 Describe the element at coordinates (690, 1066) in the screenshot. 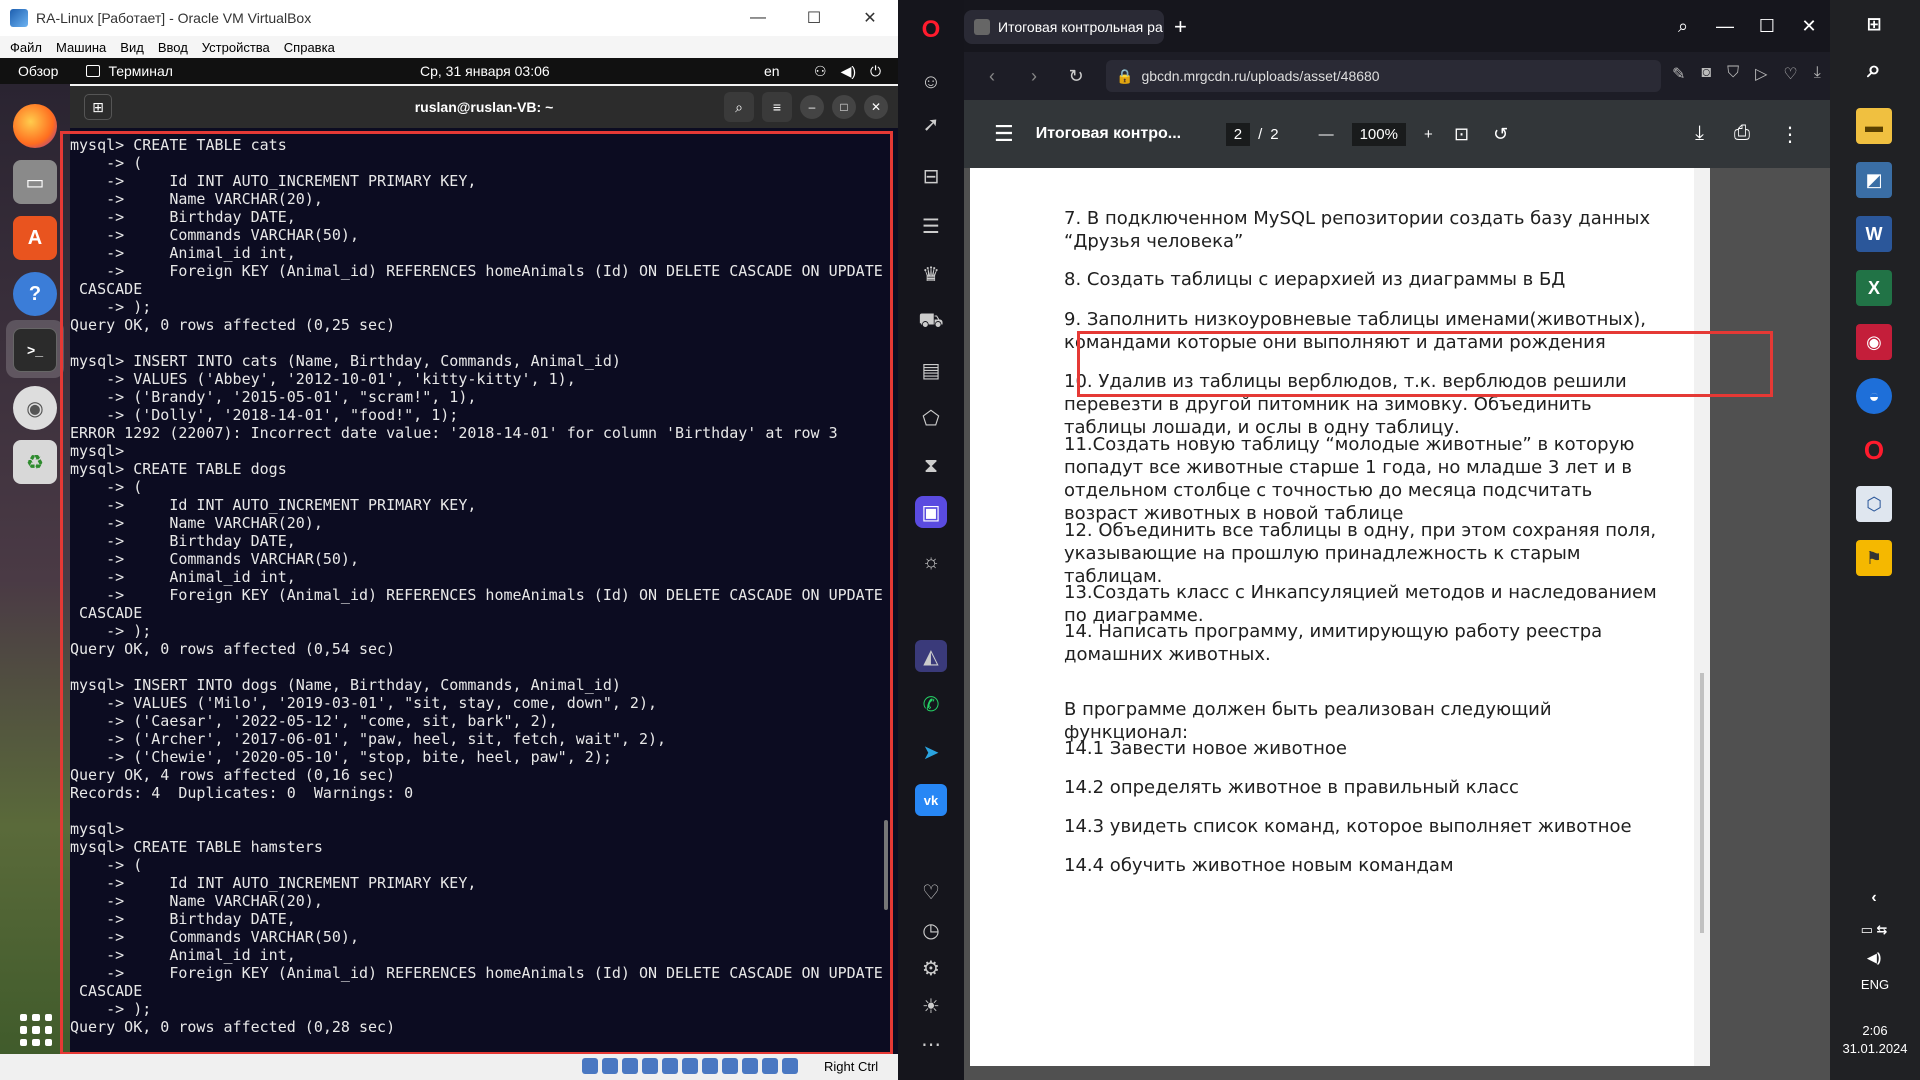

I see `vbox-status-icons` at that location.